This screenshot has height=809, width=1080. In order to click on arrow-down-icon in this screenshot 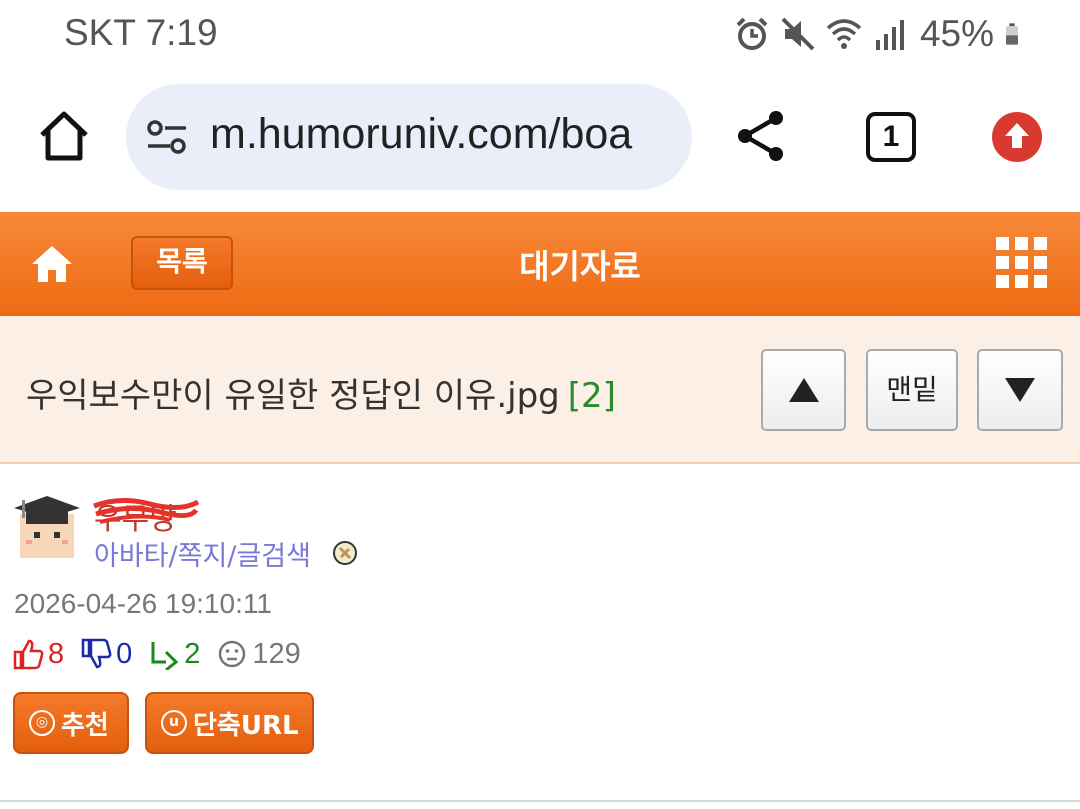, I will do `click(1020, 390)`.